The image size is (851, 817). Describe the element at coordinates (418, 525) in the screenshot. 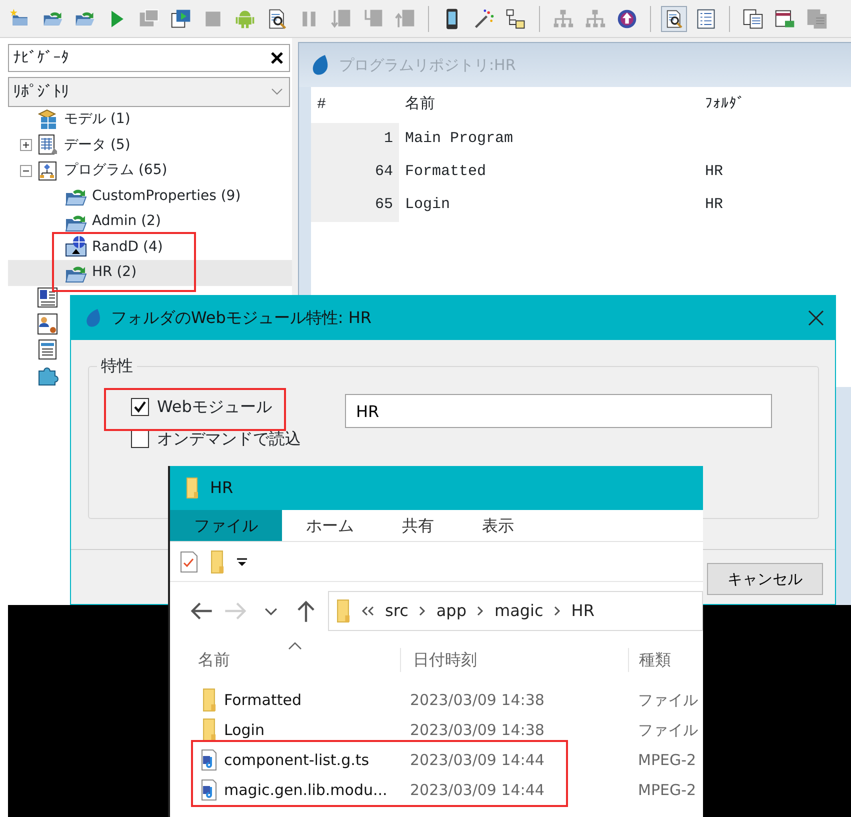

I see `ribbon-tab: 共有` at that location.